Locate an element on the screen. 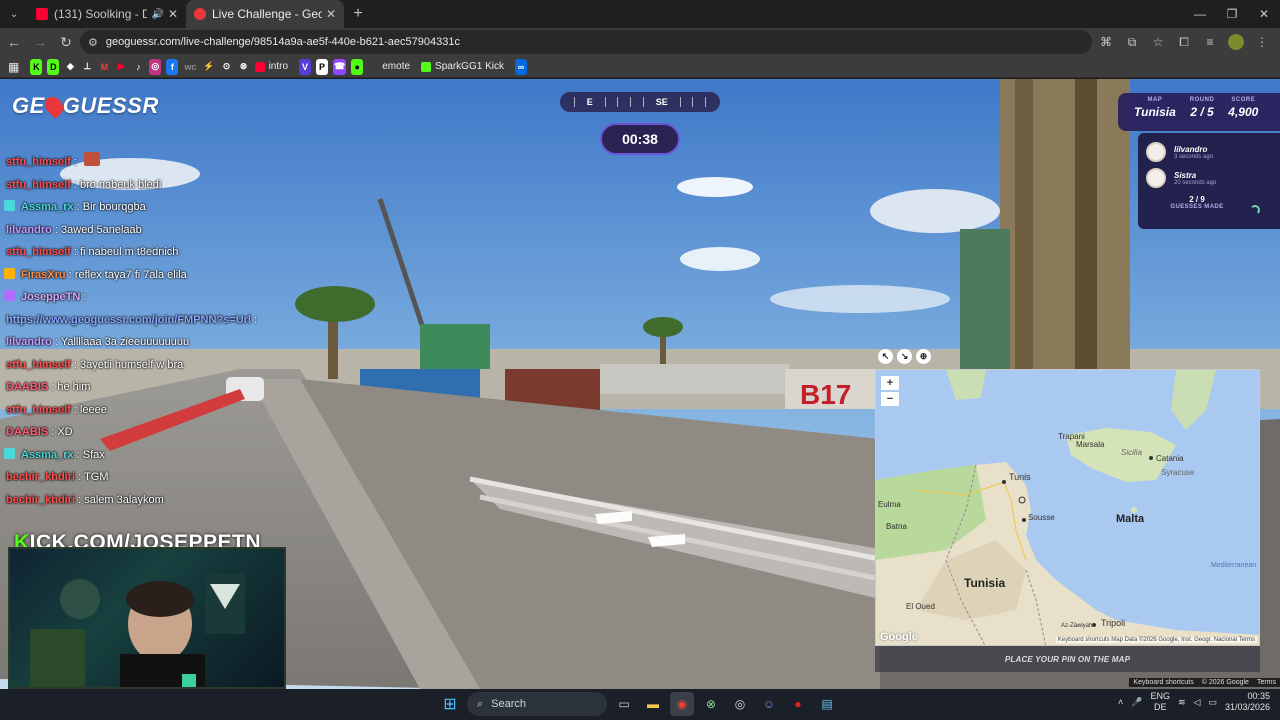 The image size is (1280, 720). apps-grid-icon: ▦ is located at coordinates (13, 67).